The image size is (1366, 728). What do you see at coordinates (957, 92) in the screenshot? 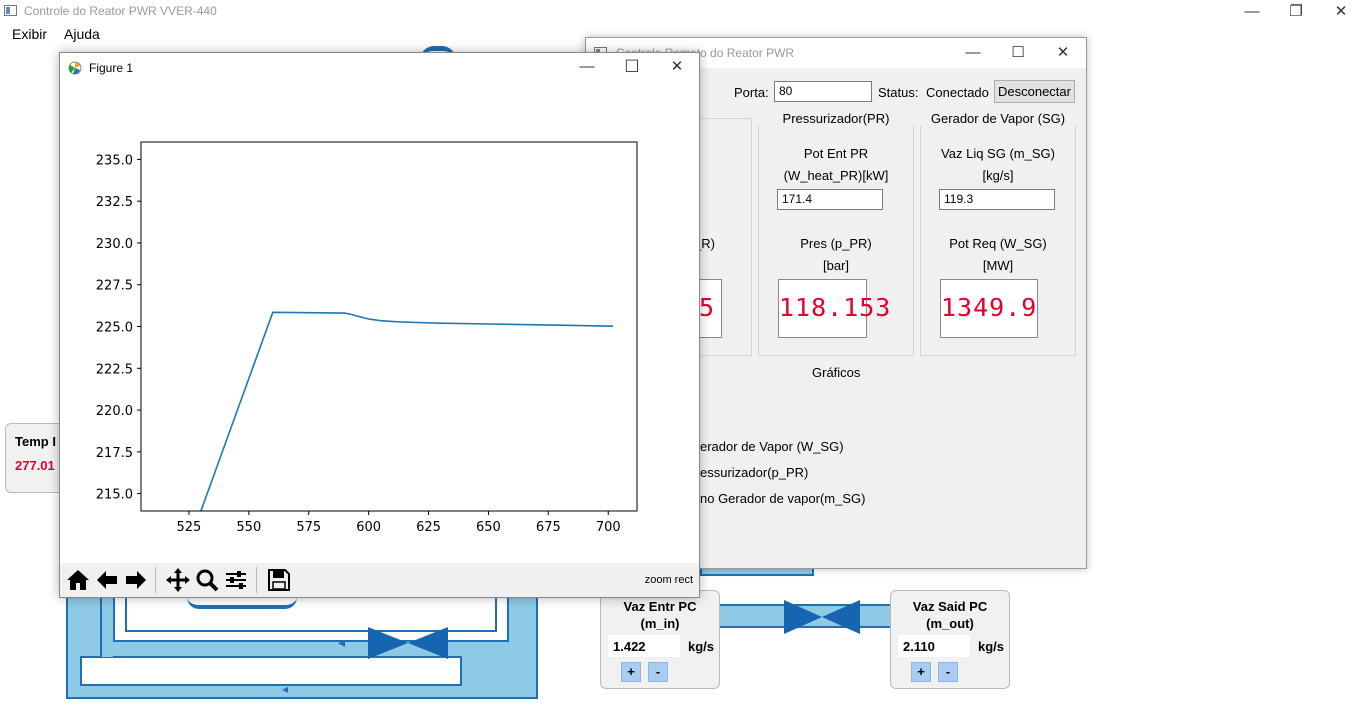
I see `status-value: Conectado` at bounding box center [957, 92].